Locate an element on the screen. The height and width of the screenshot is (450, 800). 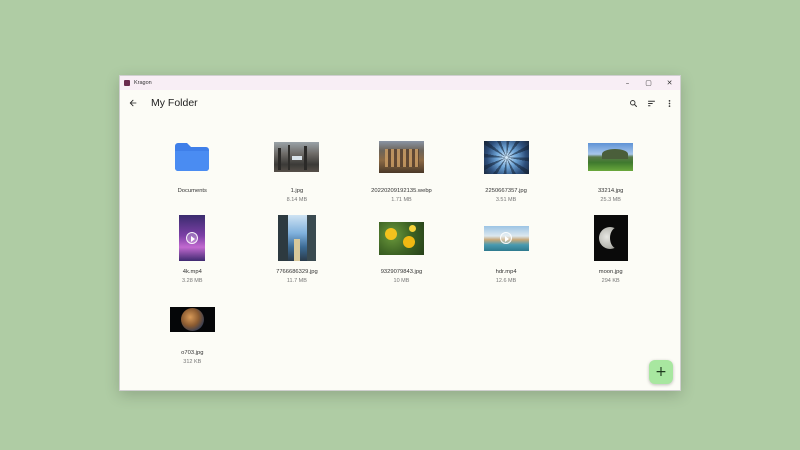
page-title: My Folder is located at coordinates (174, 103).